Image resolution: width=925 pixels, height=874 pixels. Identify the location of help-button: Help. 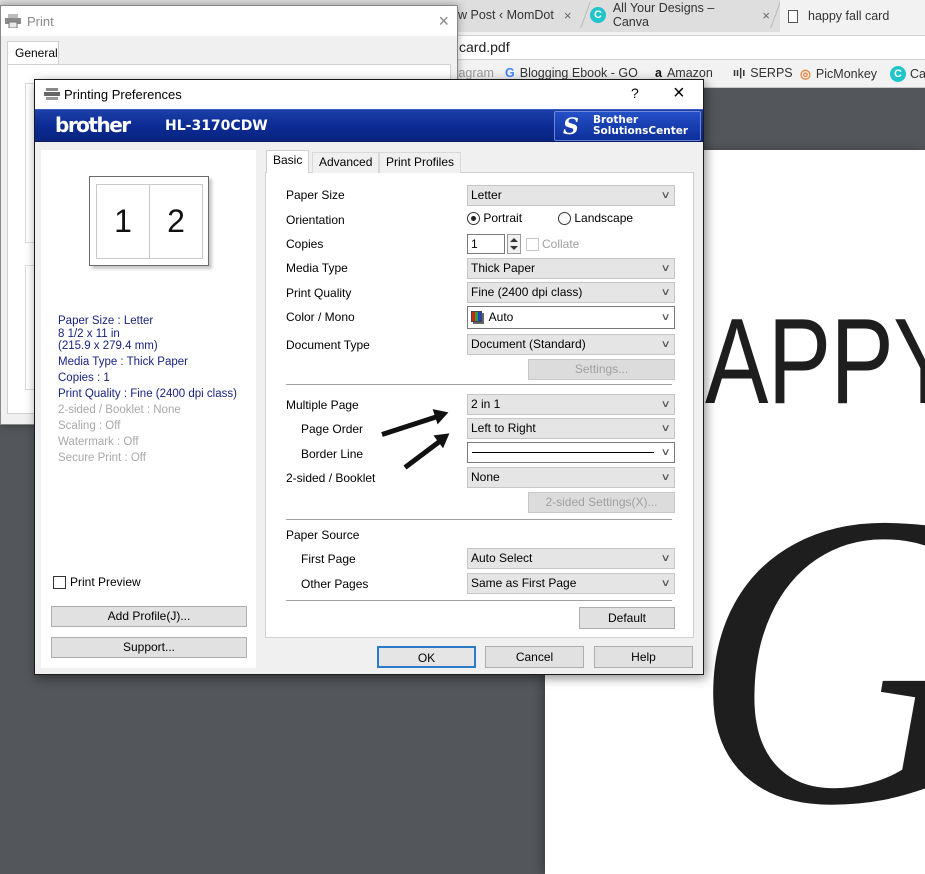
(643, 657).